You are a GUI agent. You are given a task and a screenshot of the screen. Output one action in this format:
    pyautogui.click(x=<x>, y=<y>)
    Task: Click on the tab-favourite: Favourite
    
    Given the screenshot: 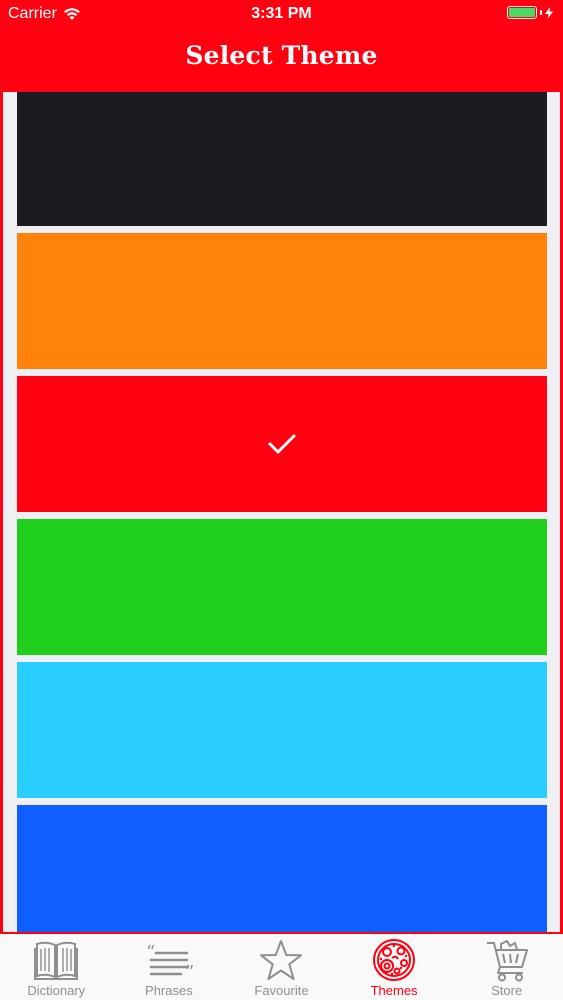 What is the action you would take?
    pyautogui.click(x=281, y=967)
    